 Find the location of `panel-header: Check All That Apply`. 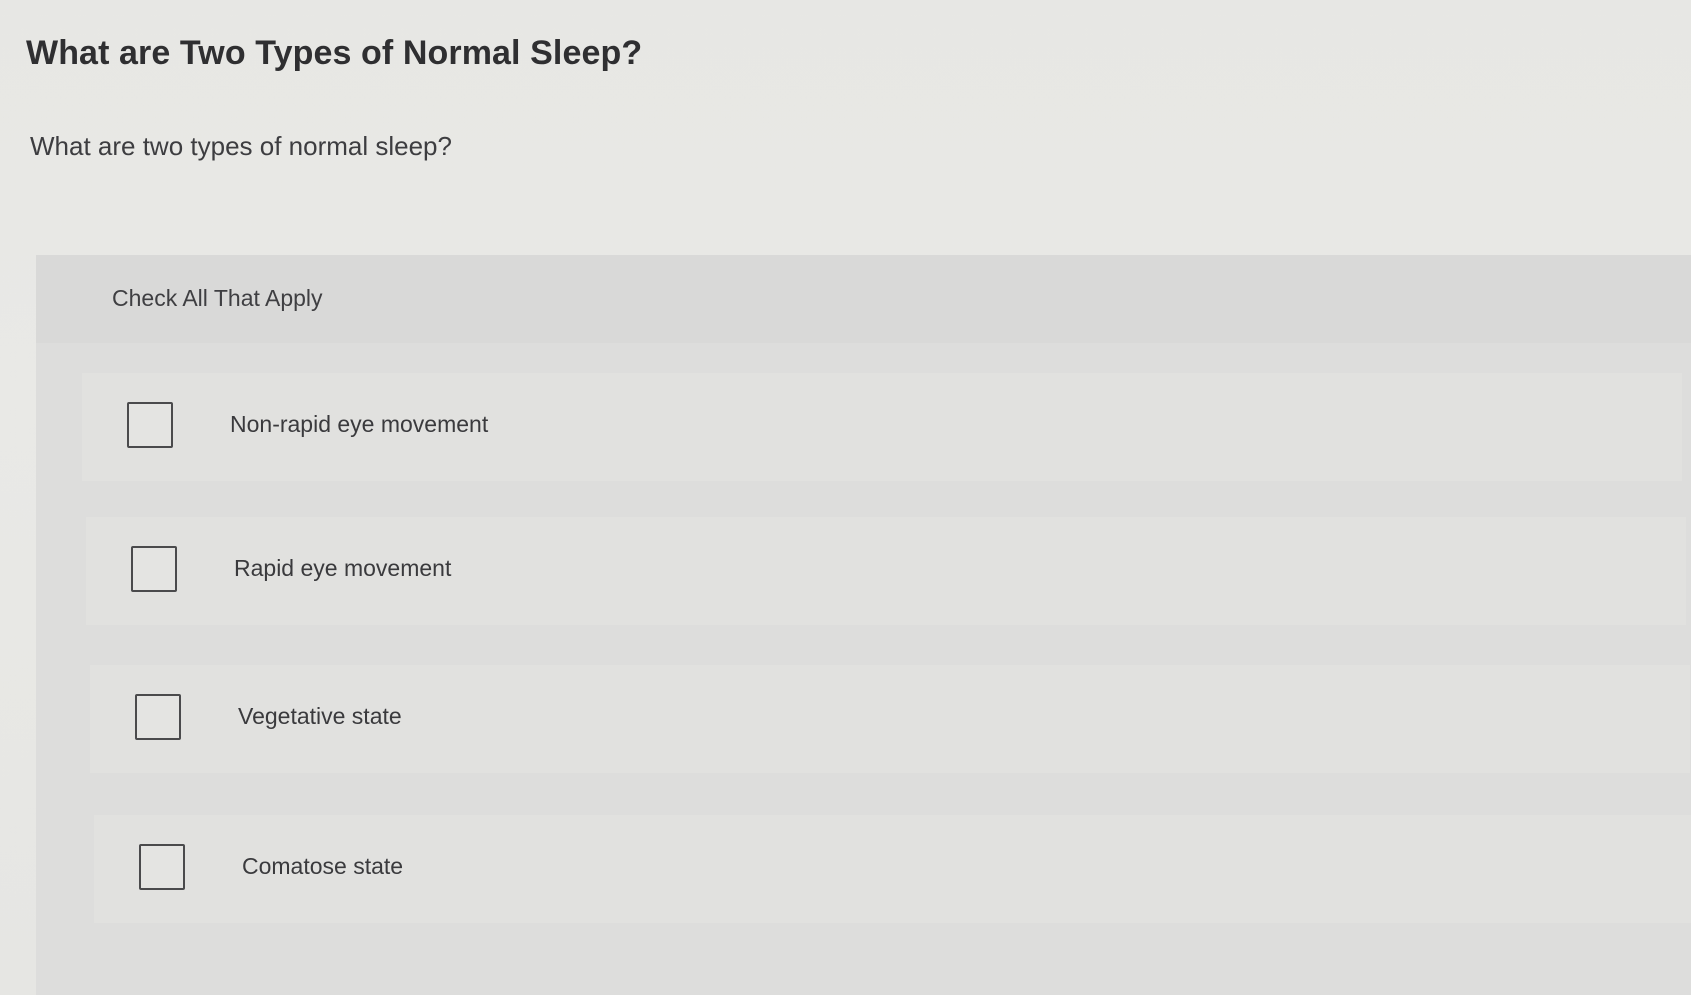

panel-header: Check All That Apply is located at coordinates (863, 299).